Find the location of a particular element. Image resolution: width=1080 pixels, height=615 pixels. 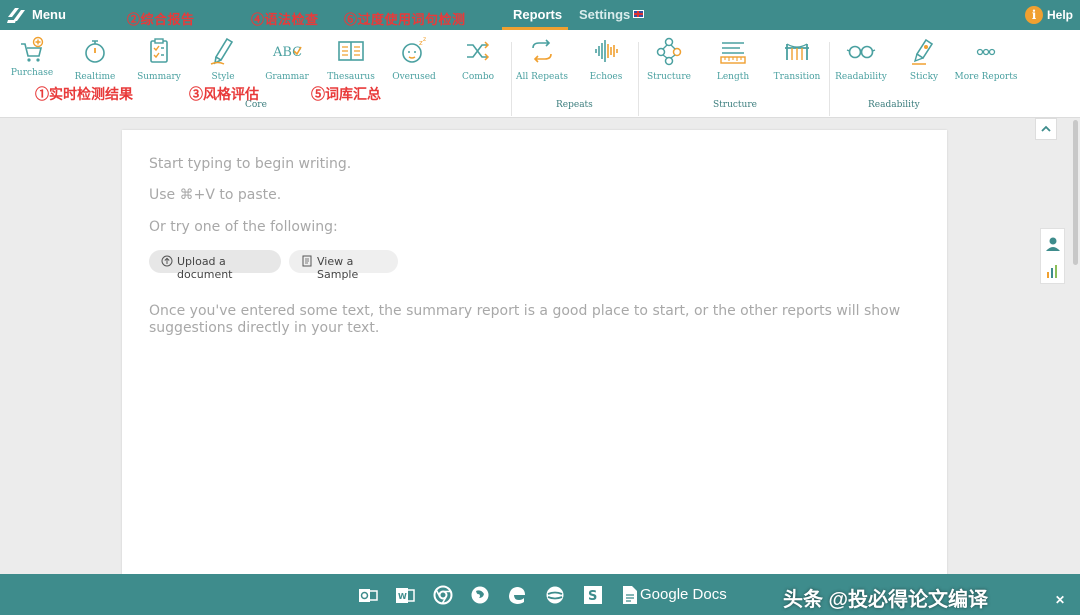

abc-check-icon: ABC is located at coordinates (287, 52).